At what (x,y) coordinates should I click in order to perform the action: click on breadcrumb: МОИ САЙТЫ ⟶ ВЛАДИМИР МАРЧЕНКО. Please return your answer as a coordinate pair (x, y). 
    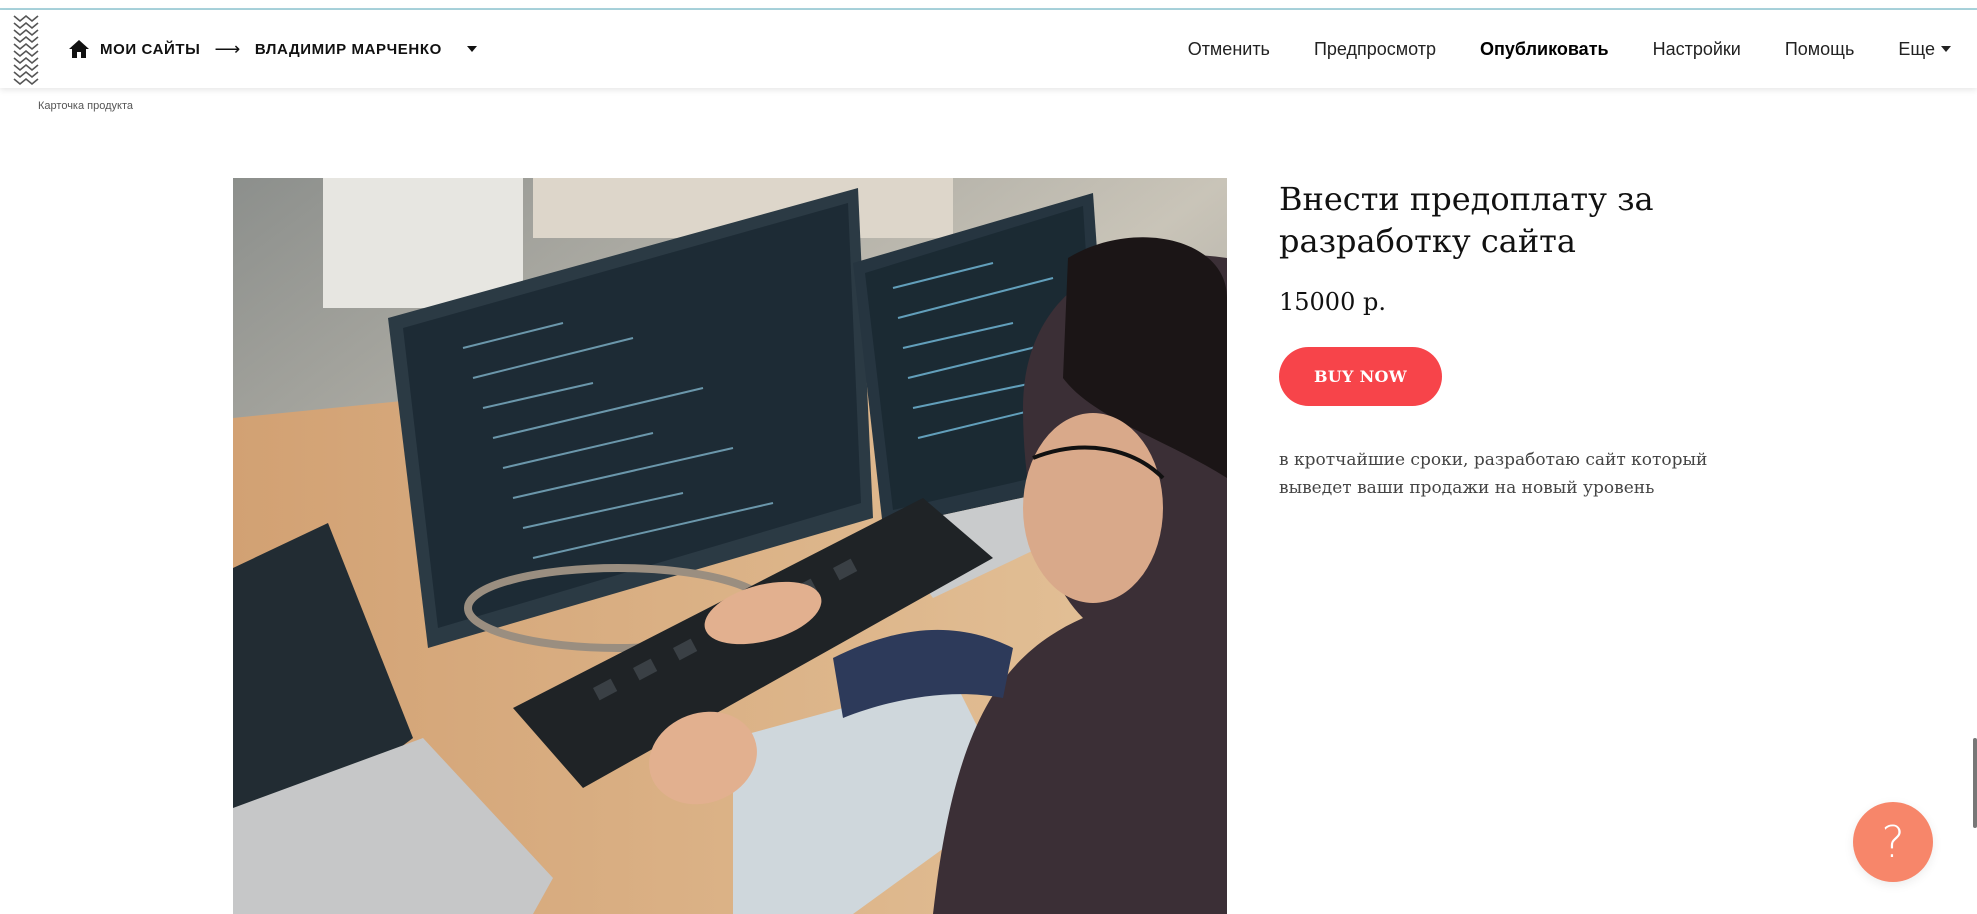
    Looking at the image, I should click on (273, 49).